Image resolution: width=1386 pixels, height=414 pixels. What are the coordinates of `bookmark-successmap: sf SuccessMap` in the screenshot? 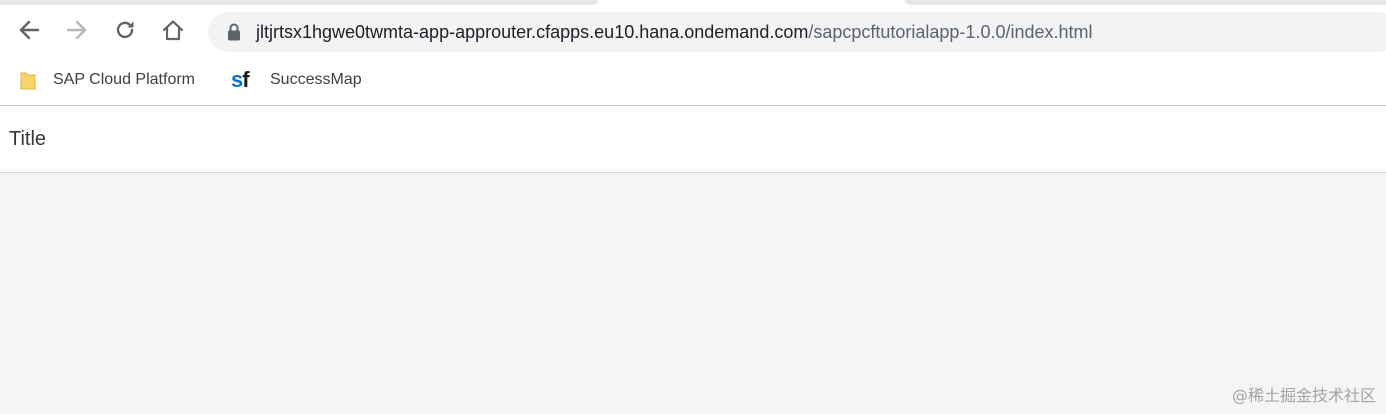 It's located at (296, 80).